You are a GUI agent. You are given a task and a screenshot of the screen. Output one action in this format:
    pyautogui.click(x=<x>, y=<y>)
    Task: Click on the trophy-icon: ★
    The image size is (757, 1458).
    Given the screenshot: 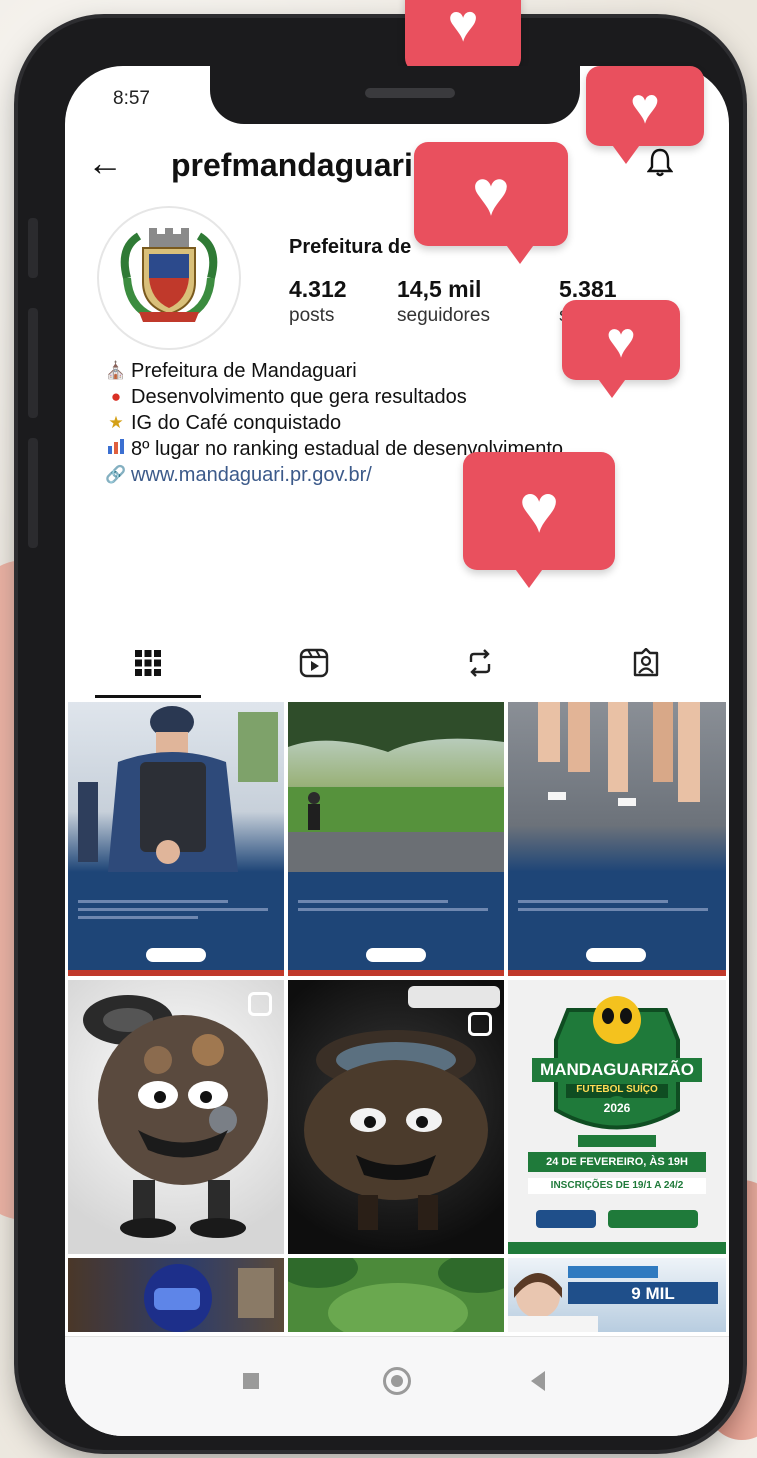 What is the action you would take?
    pyautogui.click(x=116, y=422)
    